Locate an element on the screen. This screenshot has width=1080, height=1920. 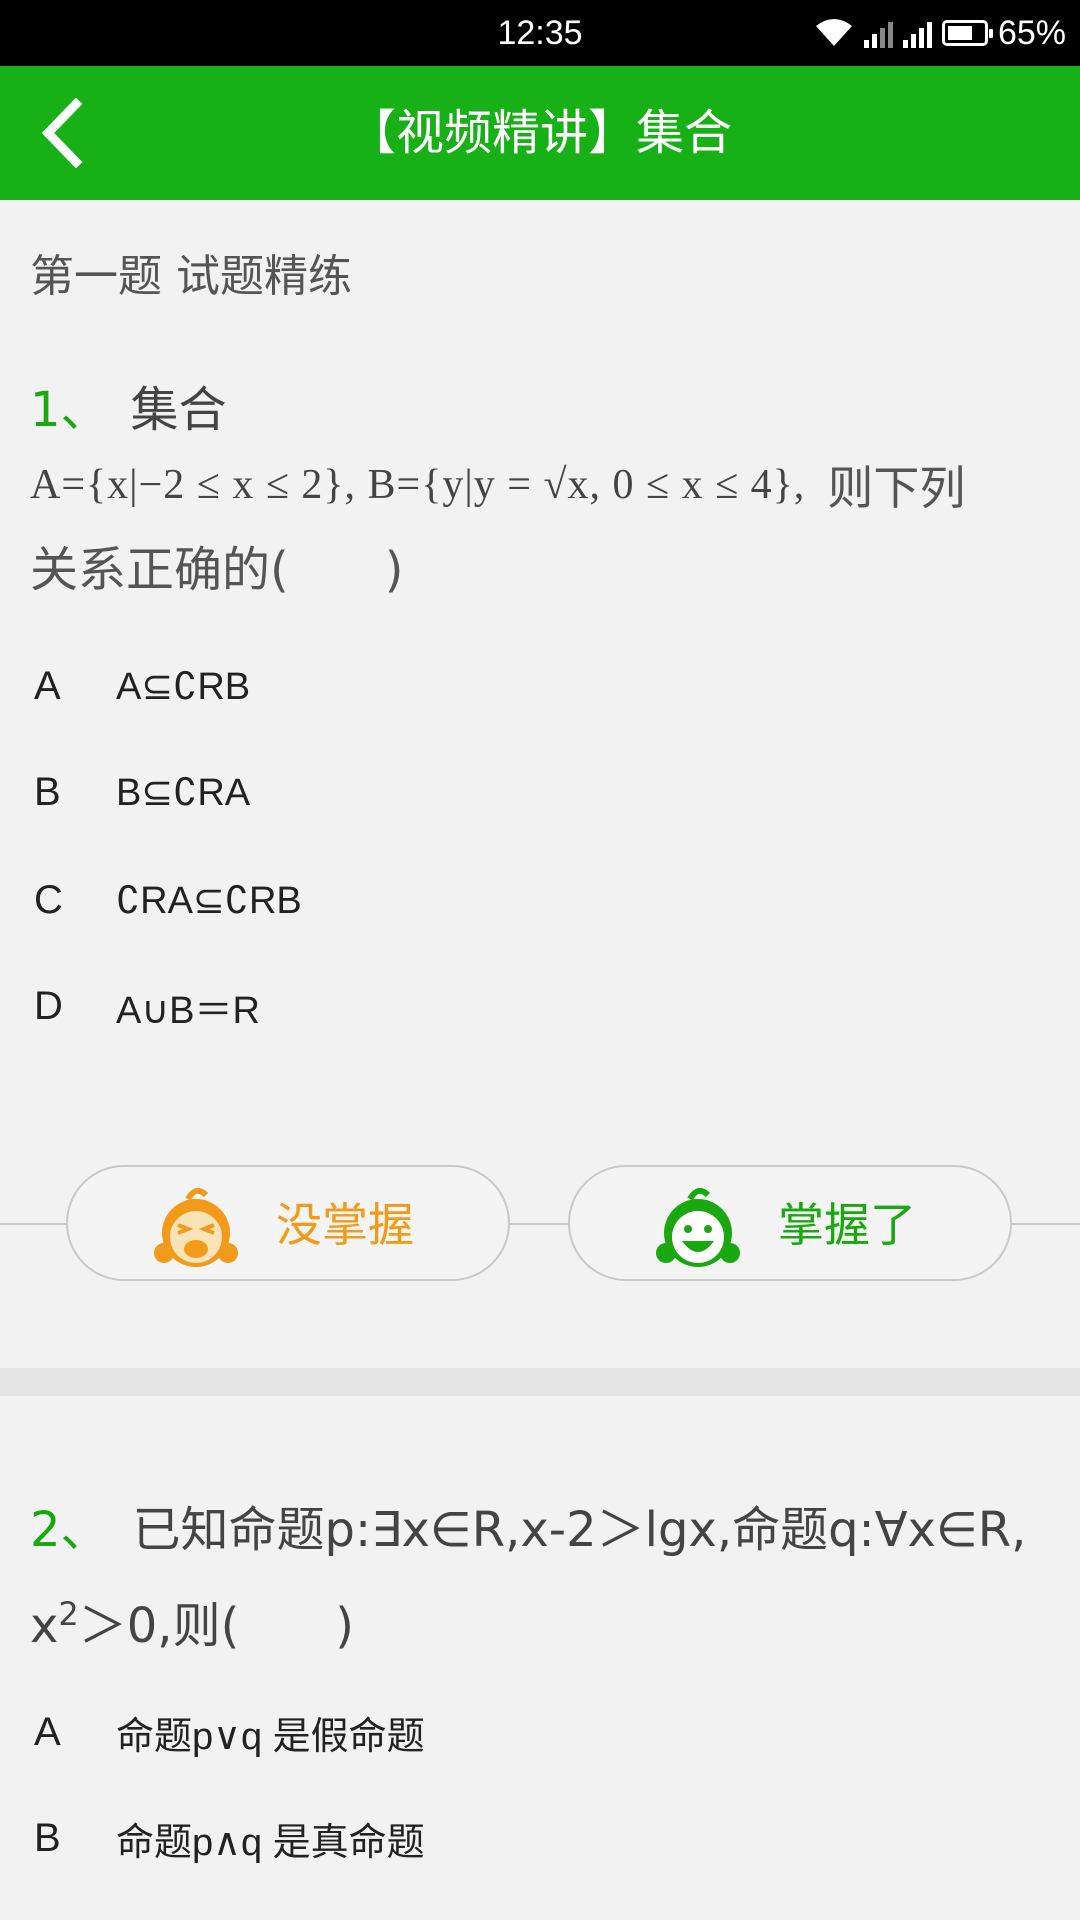
question-text-tail: 则下列 is located at coordinates (896, 488).